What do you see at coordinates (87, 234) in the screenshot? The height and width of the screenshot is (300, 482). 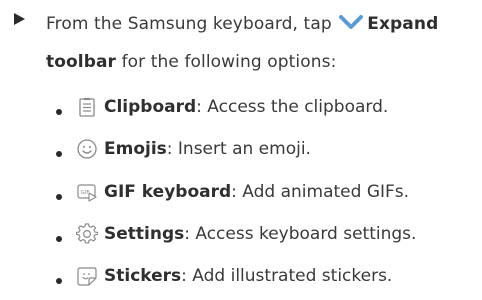 I see `gear-icon` at bounding box center [87, 234].